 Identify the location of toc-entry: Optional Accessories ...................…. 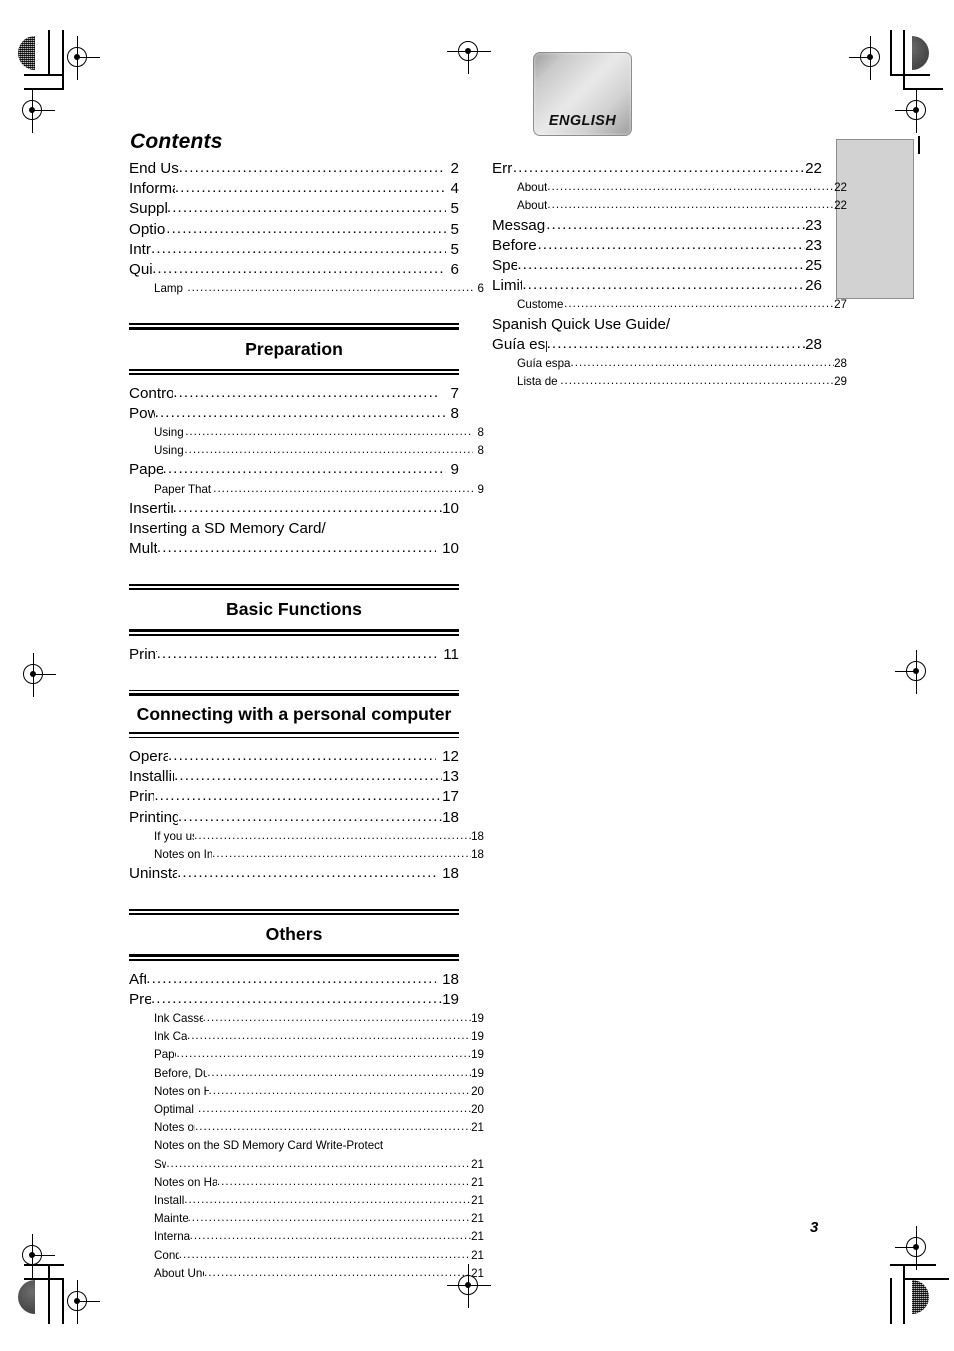
(294, 230).